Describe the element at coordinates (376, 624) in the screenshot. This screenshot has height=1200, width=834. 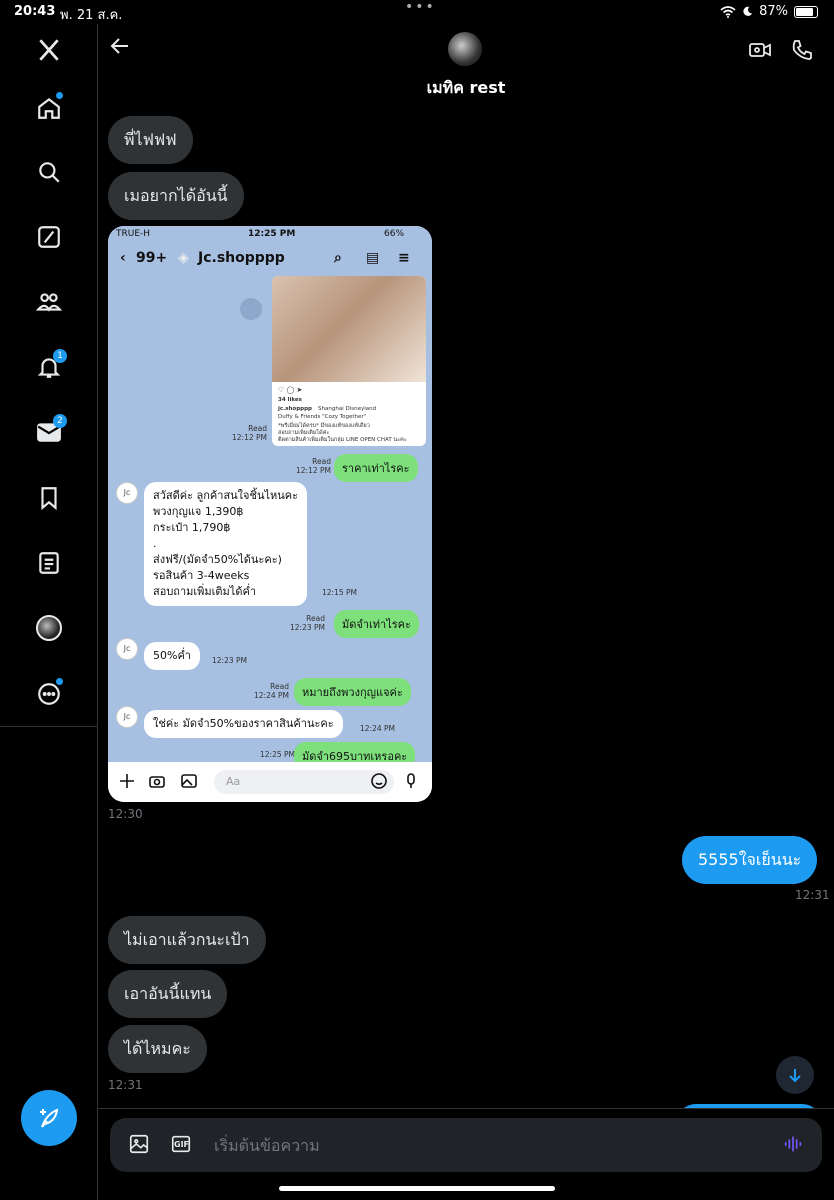
I see `line-message-outgoing: มัดจำเท่าไรคะ` at that location.